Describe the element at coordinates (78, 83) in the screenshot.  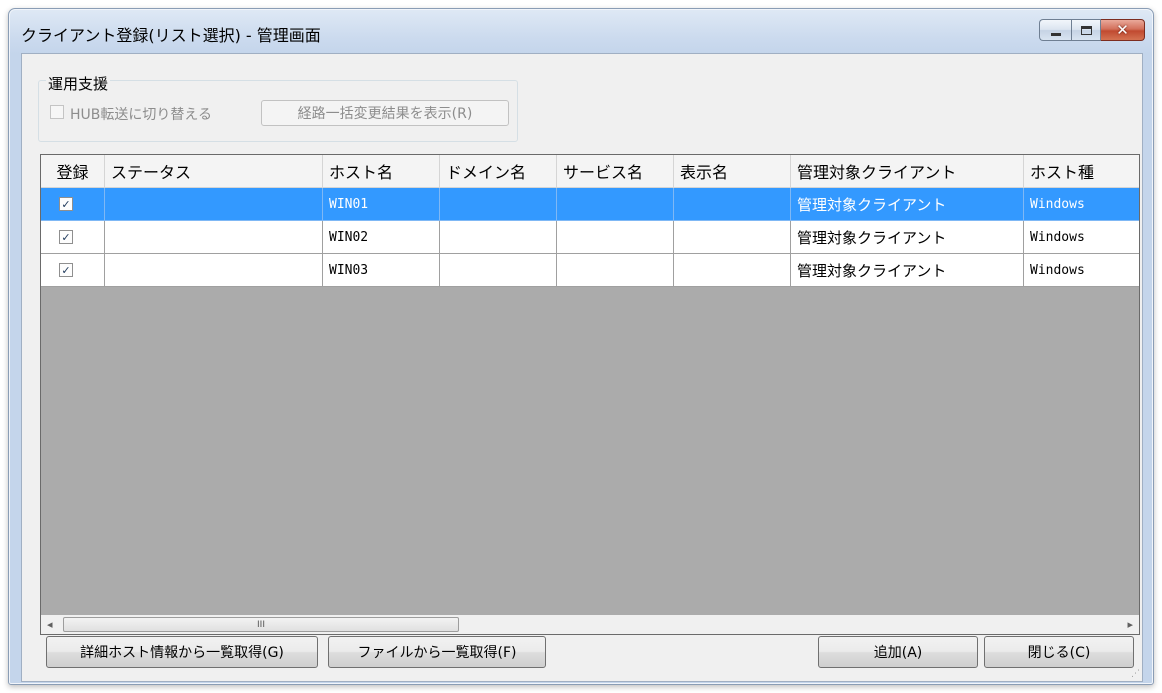
I see `operation-support-label: 運用支援` at that location.